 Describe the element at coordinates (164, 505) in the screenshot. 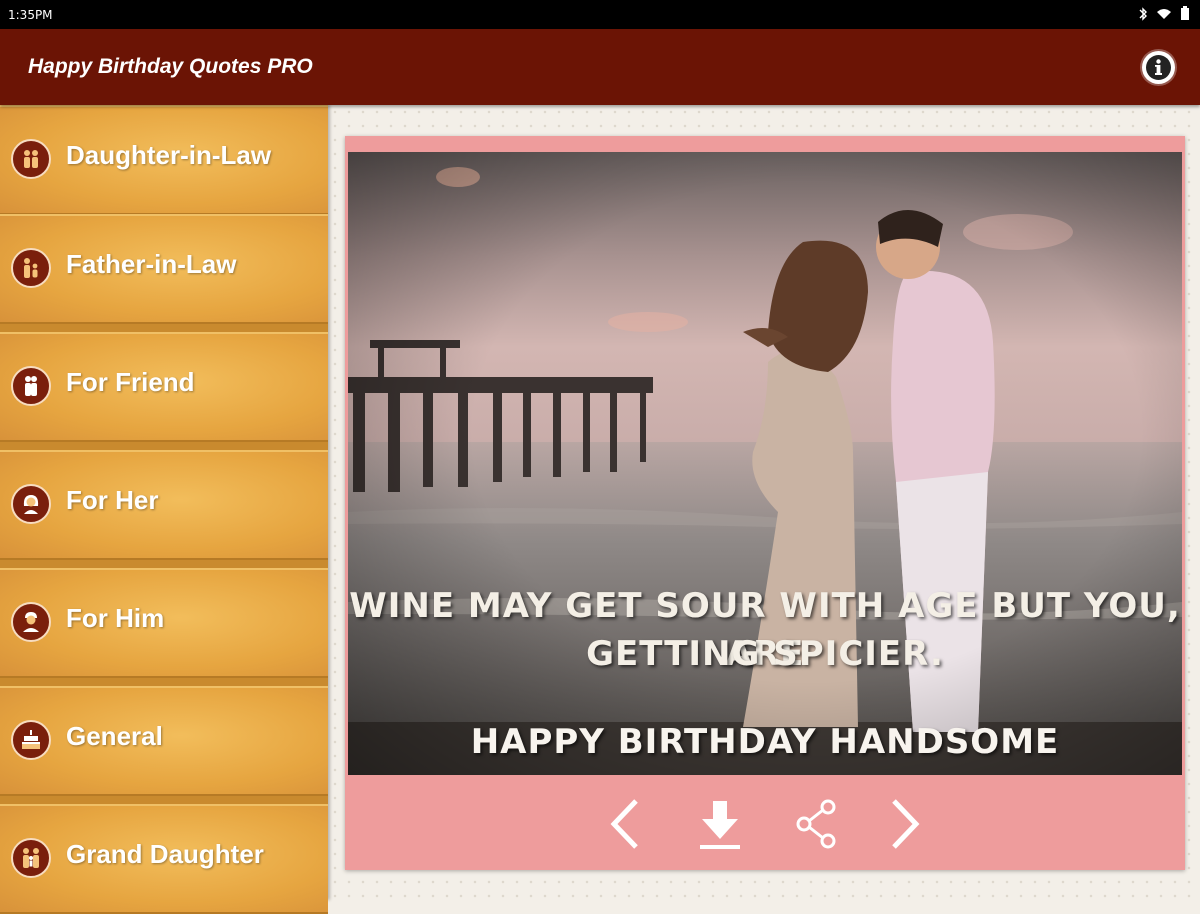

I see `sidebar-item-for-her: For Her` at that location.